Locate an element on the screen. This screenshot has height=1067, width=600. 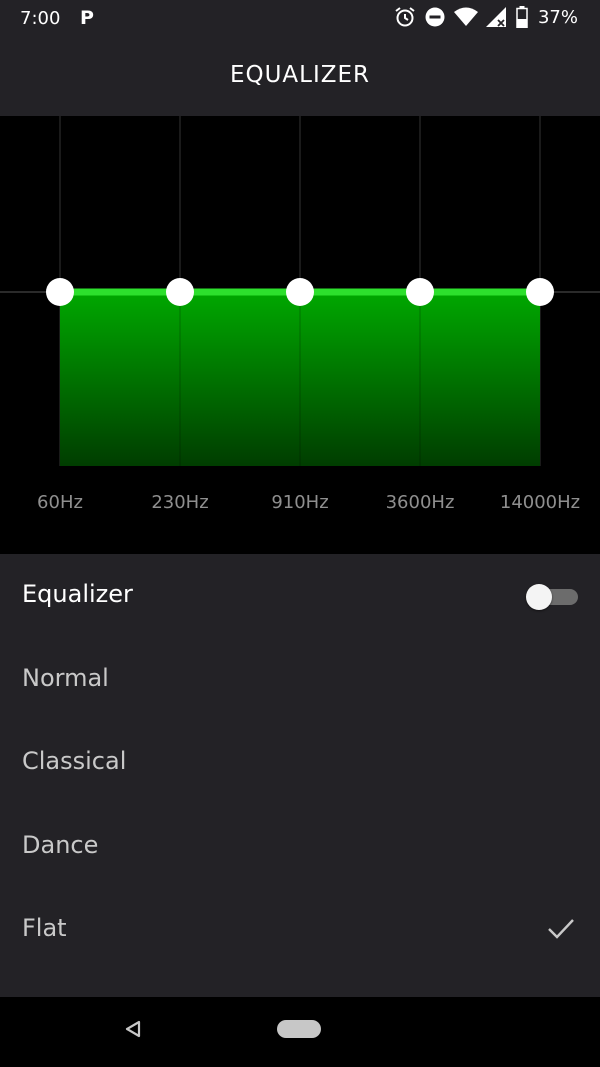
navigation-bar is located at coordinates (300, 1032).